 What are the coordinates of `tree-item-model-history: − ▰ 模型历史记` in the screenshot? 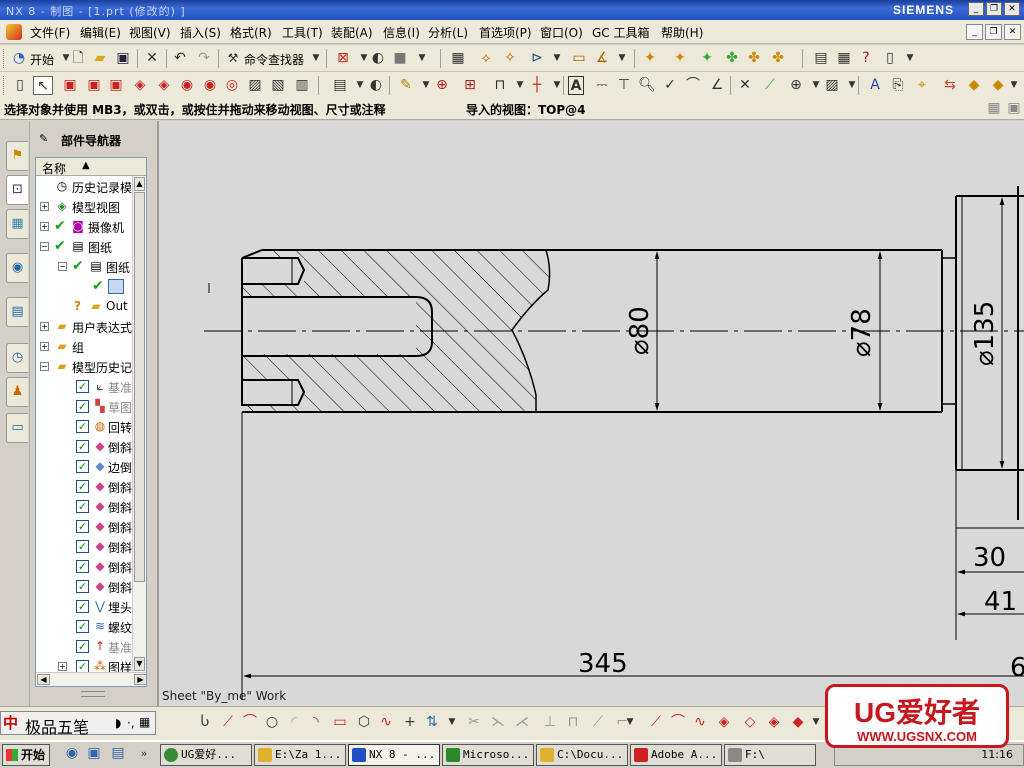 It's located at (86, 367).